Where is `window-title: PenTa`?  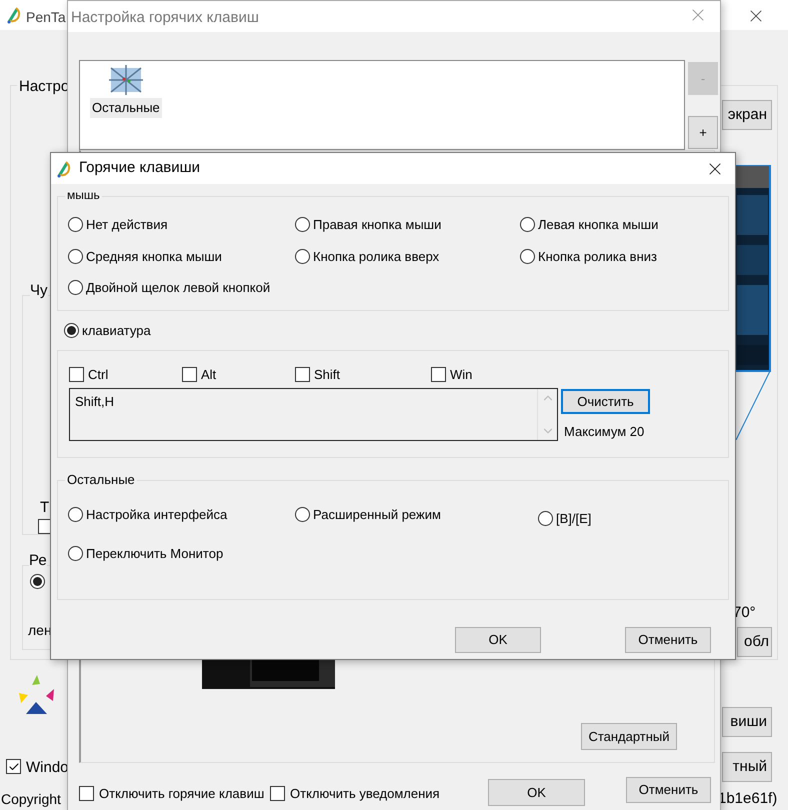 window-title: PenTa is located at coordinates (46, 17).